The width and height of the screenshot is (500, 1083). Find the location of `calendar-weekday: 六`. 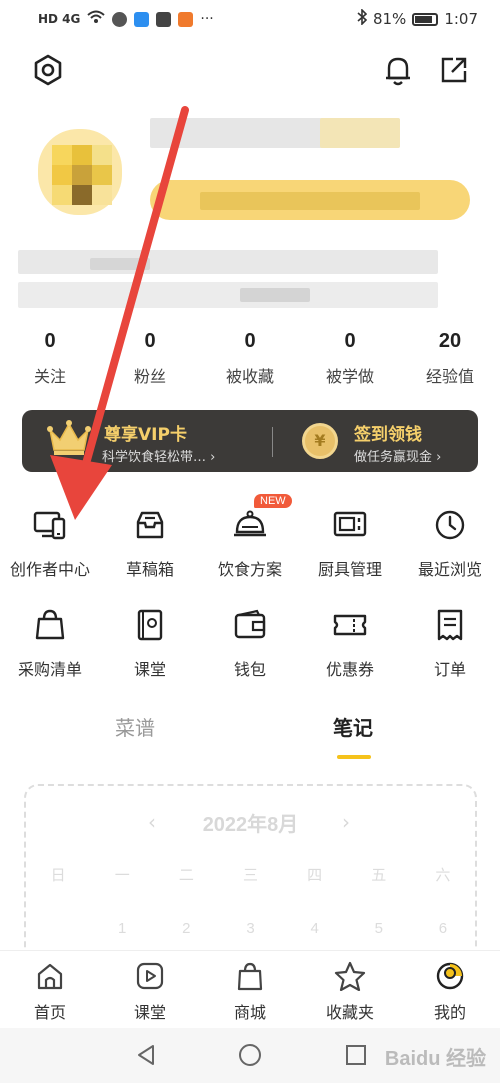

calendar-weekday: 六 is located at coordinates (443, 875).